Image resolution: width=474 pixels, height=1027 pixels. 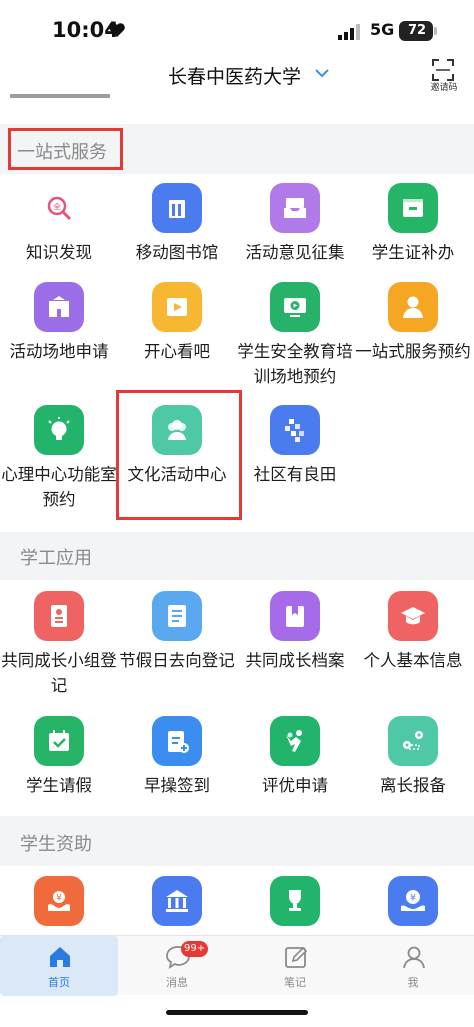 What do you see at coordinates (413, 785) in the screenshot?
I see `service-label: 离长报备` at bounding box center [413, 785].